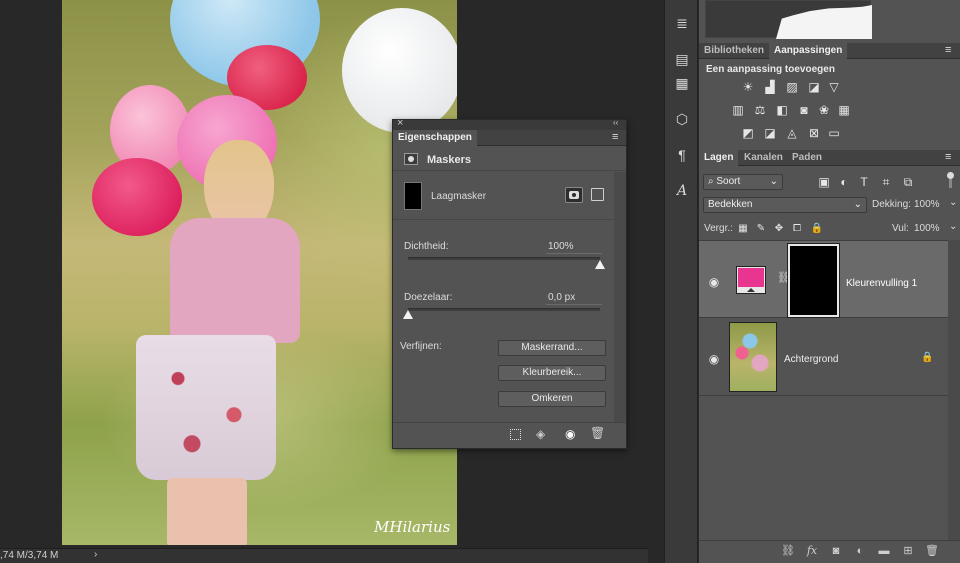 The height and width of the screenshot is (563, 960). Describe the element at coordinates (743, 229) in the screenshot. I see `lock-transparent-icon: ▦` at that location.